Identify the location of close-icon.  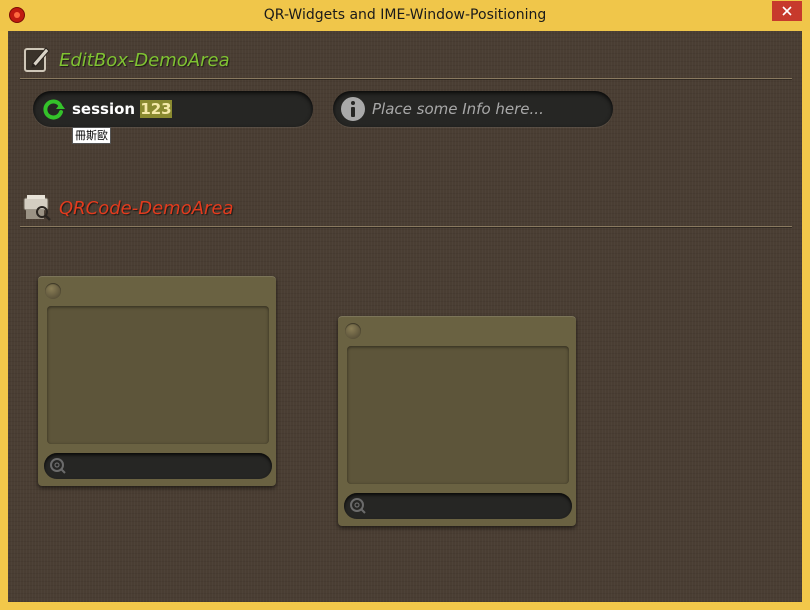
(787, 11).